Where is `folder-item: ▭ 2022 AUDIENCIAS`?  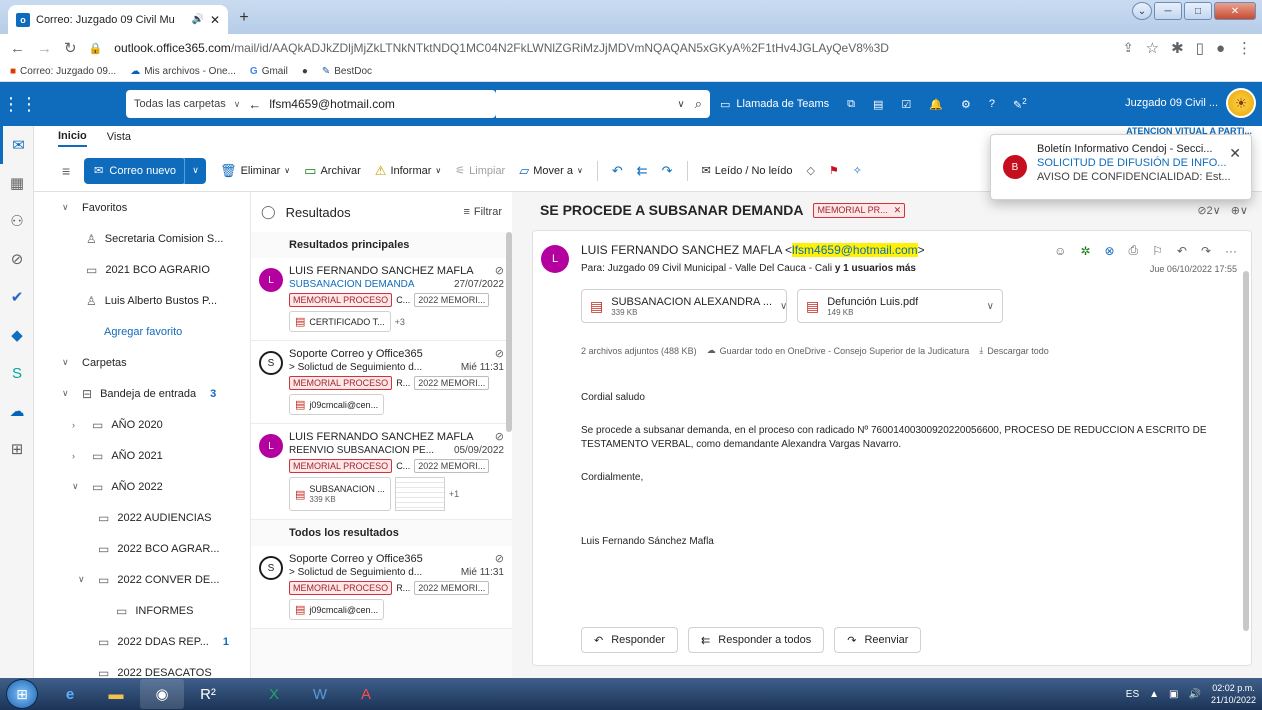 folder-item: ▭ 2022 AUDIENCIAS is located at coordinates (142, 517).